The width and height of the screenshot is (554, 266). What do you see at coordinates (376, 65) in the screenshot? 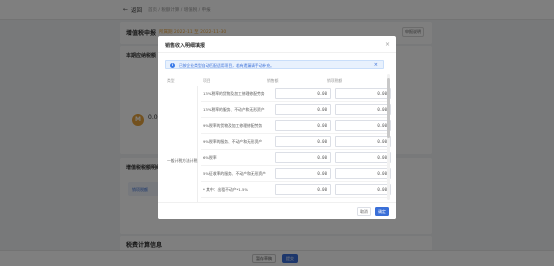
I see `notice-close-icon: ×` at bounding box center [376, 65].